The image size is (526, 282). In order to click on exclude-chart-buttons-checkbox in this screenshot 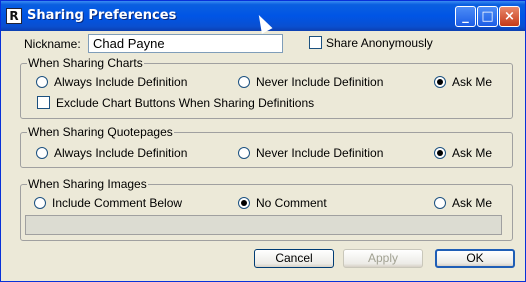, I will do `click(43, 102)`.